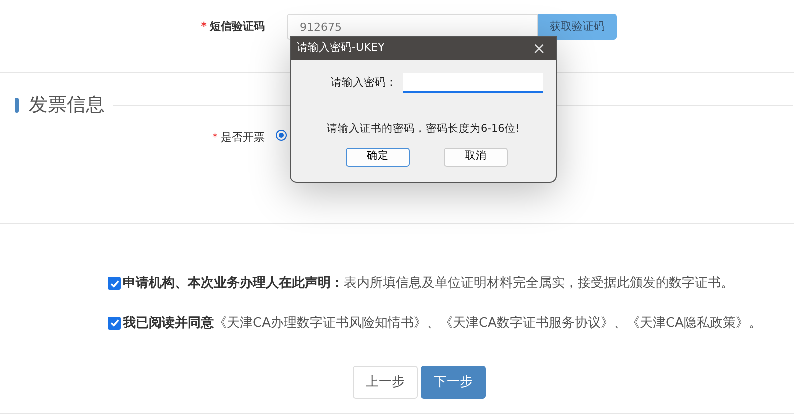 The width and height of the screenshot is (794, 415). Describe the element at coordinates (67, 105) in the screenshot. I see `section-title: 发票信息` at that location.